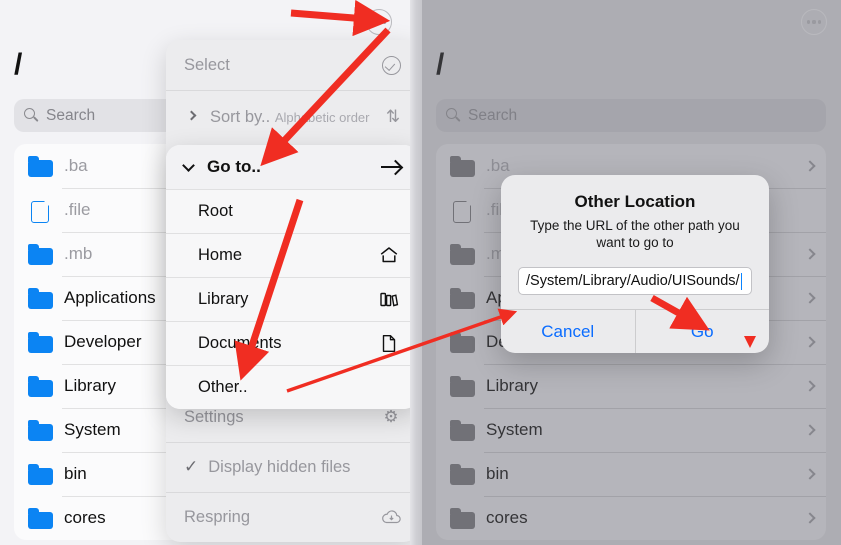  Describe the element at coordinates (207, 64) in the screenshot. I see `menu-item-label: Select` at that location.